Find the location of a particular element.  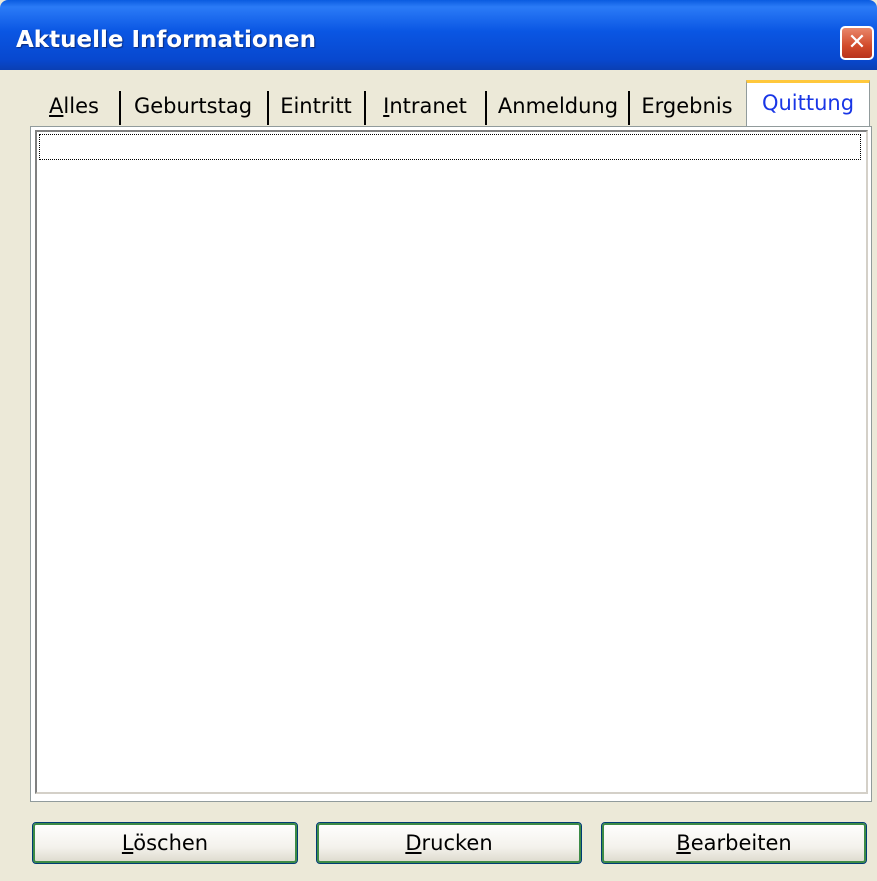

tab-label: Intranet is located at coordinates (425, 106).